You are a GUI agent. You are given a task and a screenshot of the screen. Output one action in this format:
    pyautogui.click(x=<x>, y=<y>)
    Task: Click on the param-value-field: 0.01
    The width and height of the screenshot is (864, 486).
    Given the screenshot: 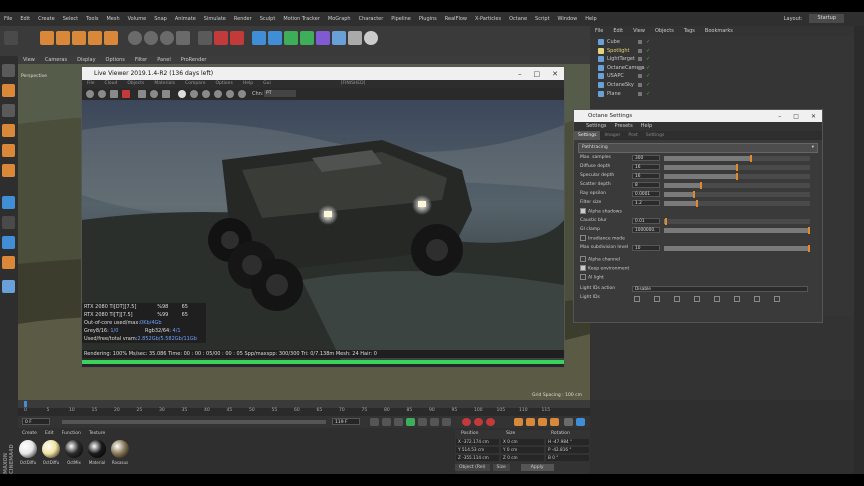 What is the action you would take?
    pyautogui.click(x=646, y=221)
    